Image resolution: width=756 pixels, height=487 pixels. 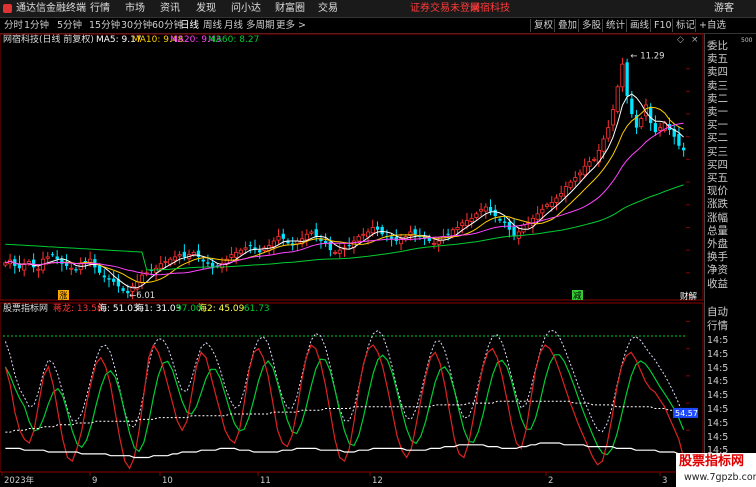 What do you see at coordinates (717, 283) in the screenshot?
I see `panel-field-18: 收益` at bounding box center [717, 283].